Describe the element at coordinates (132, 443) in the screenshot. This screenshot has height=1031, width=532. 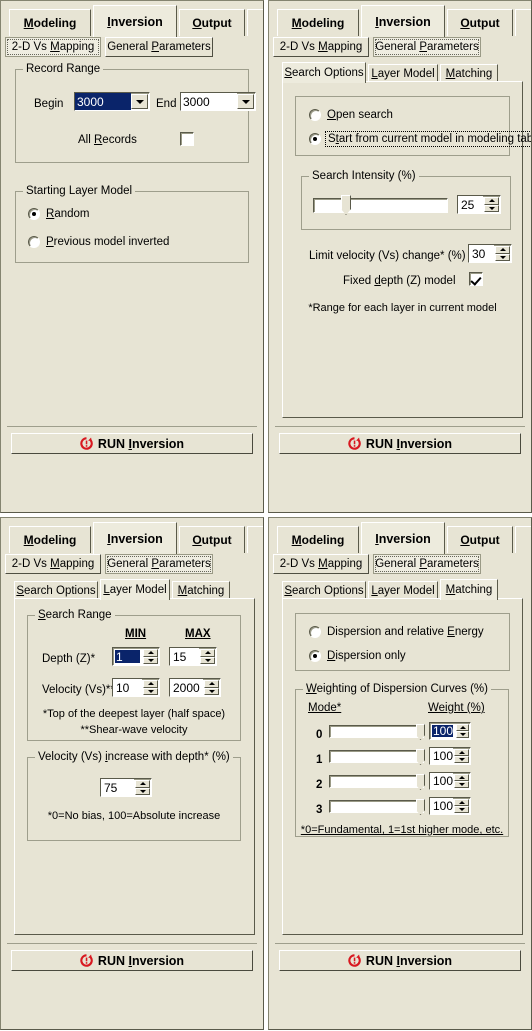
I see `run-inversion-button-tl: RUN Inversion` at that location.